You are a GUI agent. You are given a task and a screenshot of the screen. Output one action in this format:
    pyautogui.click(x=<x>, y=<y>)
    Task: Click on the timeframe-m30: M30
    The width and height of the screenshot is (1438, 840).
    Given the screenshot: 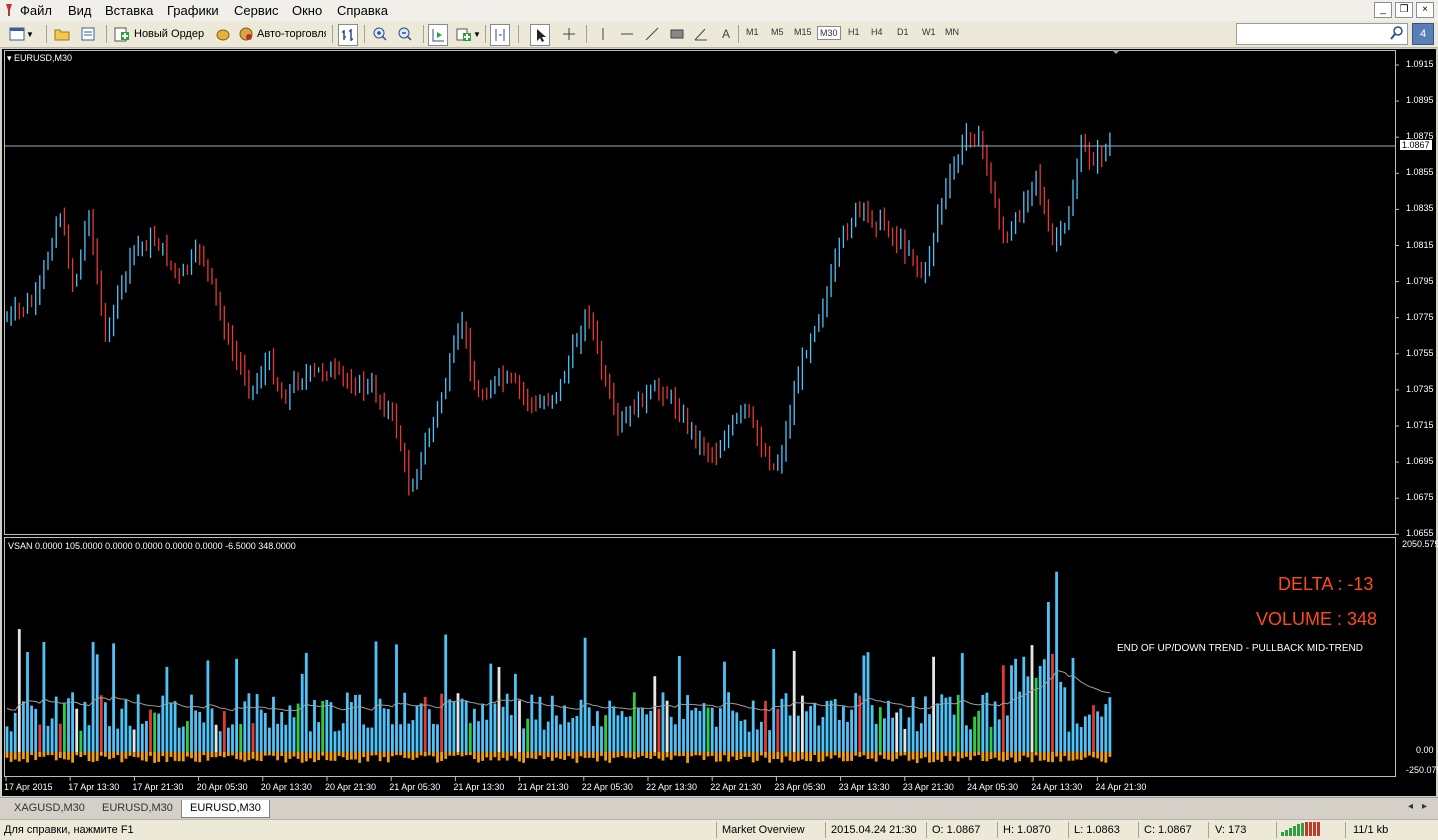 What is the action you would take?
    pyautogui.click(x=829, y=33)
    